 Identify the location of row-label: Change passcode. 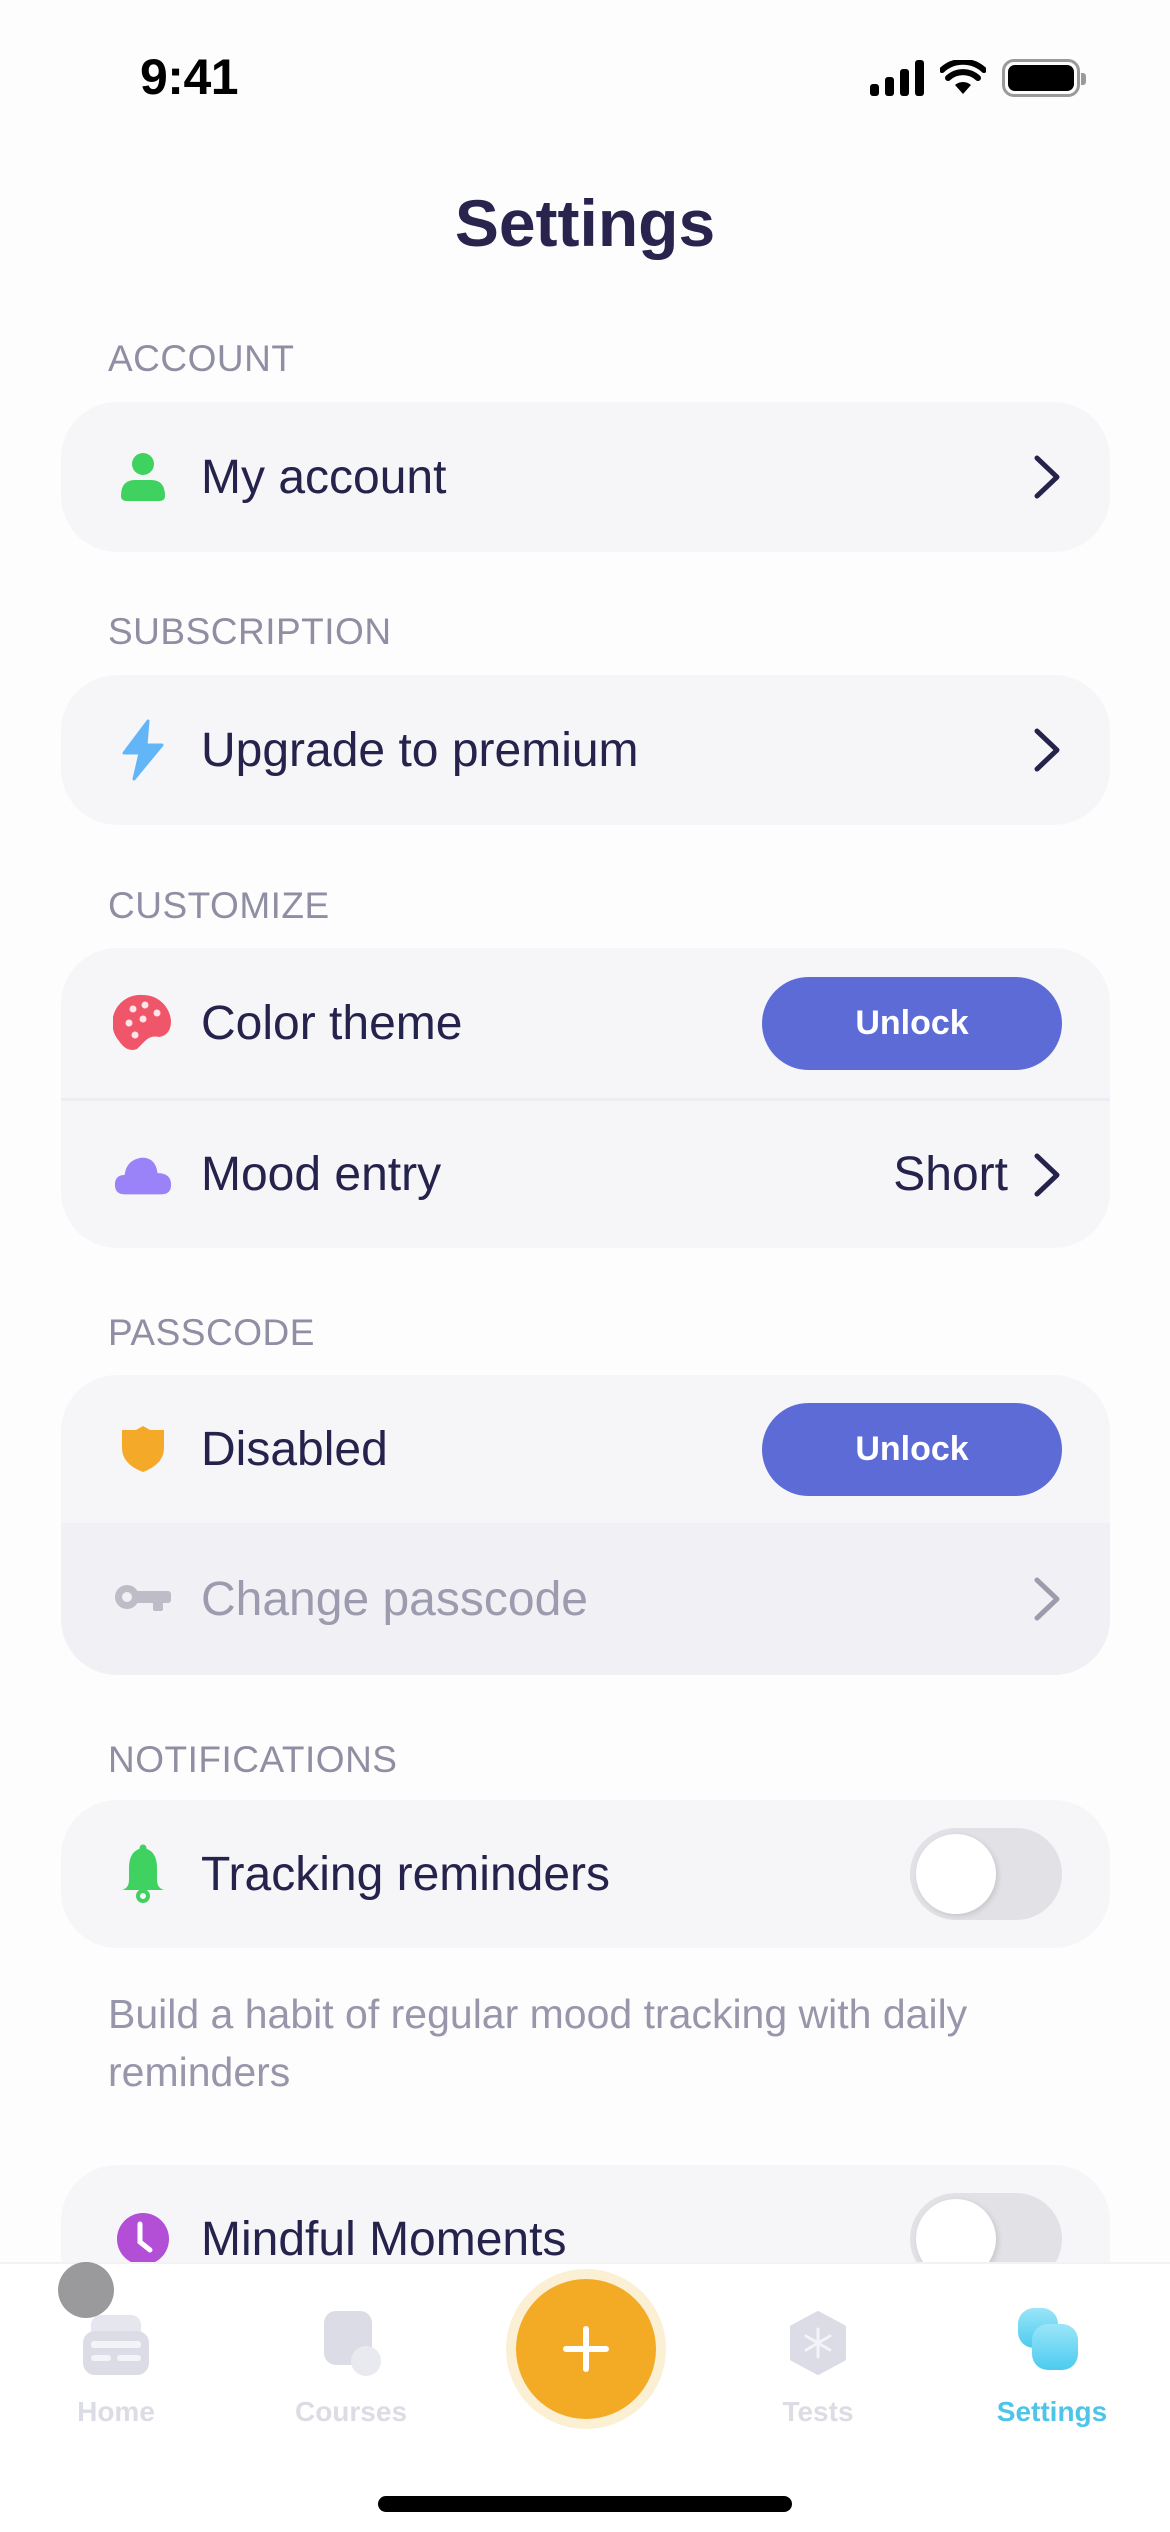
(394, 1599).